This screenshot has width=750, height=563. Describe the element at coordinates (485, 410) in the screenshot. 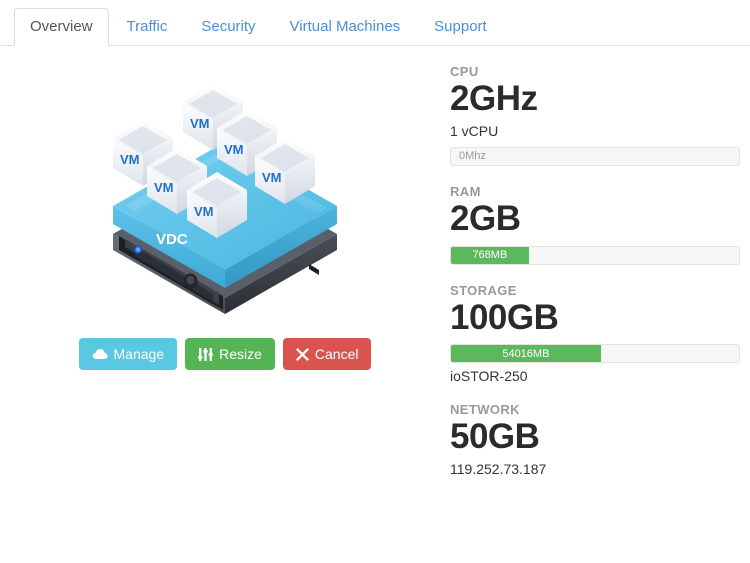

I see `network-label: NETWORK` at that location.